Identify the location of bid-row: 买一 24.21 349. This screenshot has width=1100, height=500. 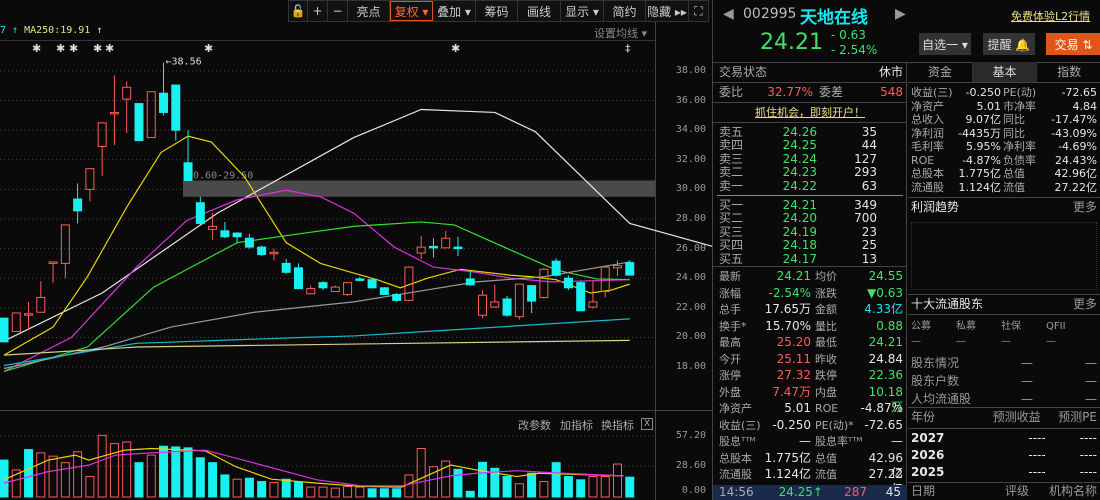
(798, 205).